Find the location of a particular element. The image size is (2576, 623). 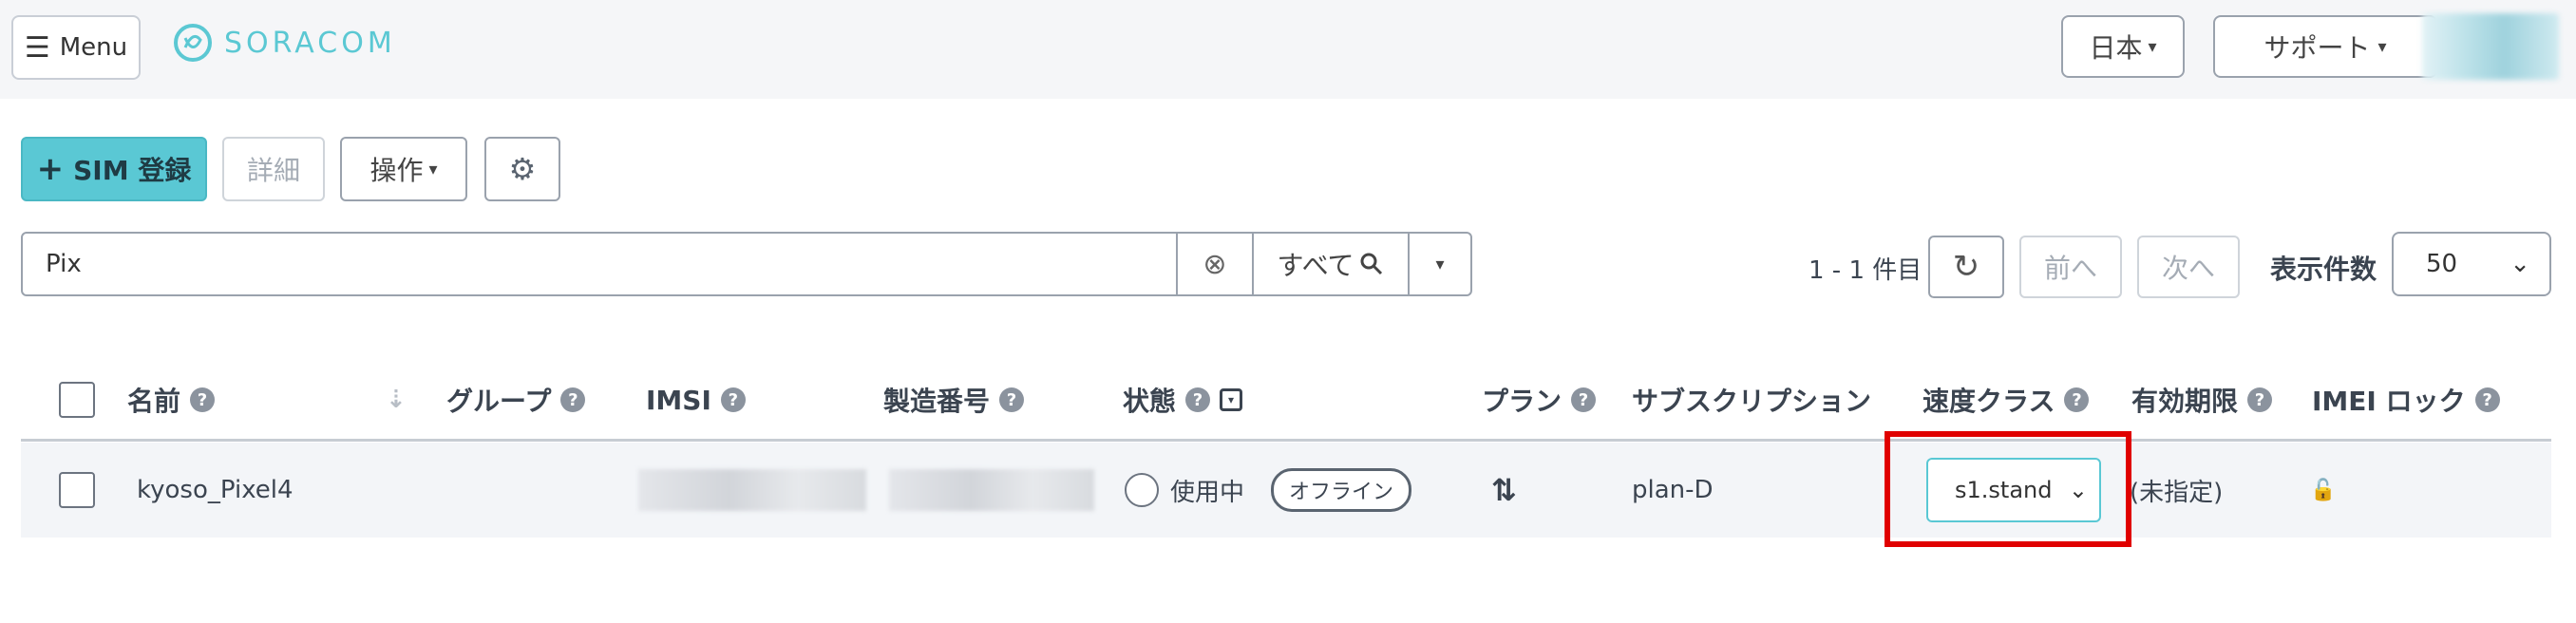

unlock-icon: 🔓 is located at coordinates (2323, 490).